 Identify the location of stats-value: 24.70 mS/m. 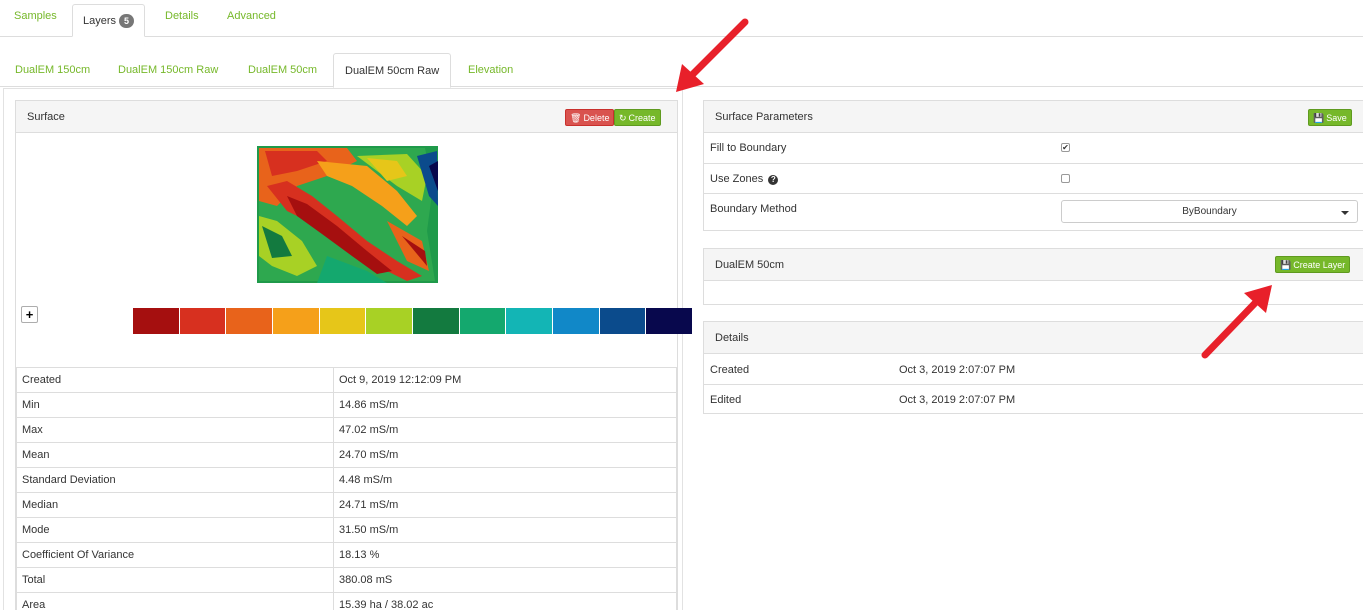
(505, 455).